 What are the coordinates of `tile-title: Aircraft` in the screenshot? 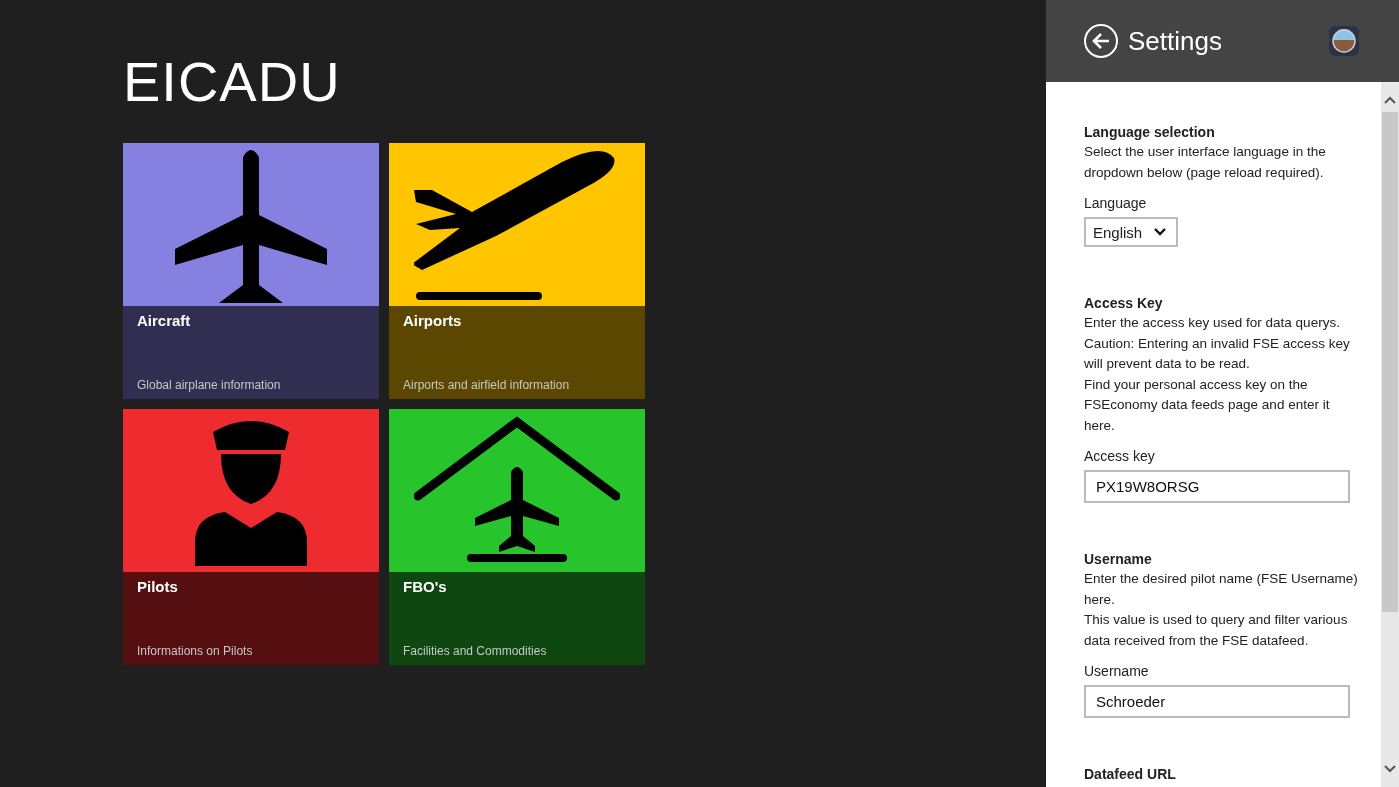 It's located at (164, 320).